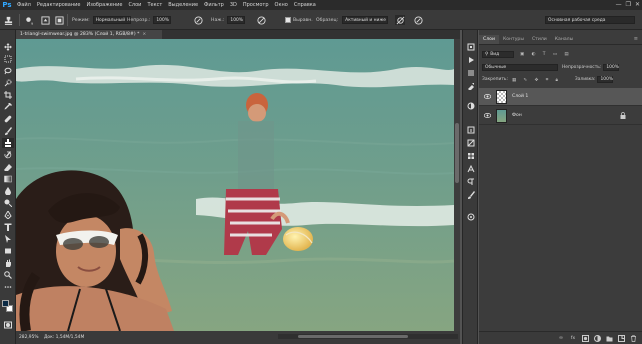  What do you see at coordinates (611, 67) in the screenshot?
I see `layer-opacity-input: 100%` at bounding box center [611, 67].